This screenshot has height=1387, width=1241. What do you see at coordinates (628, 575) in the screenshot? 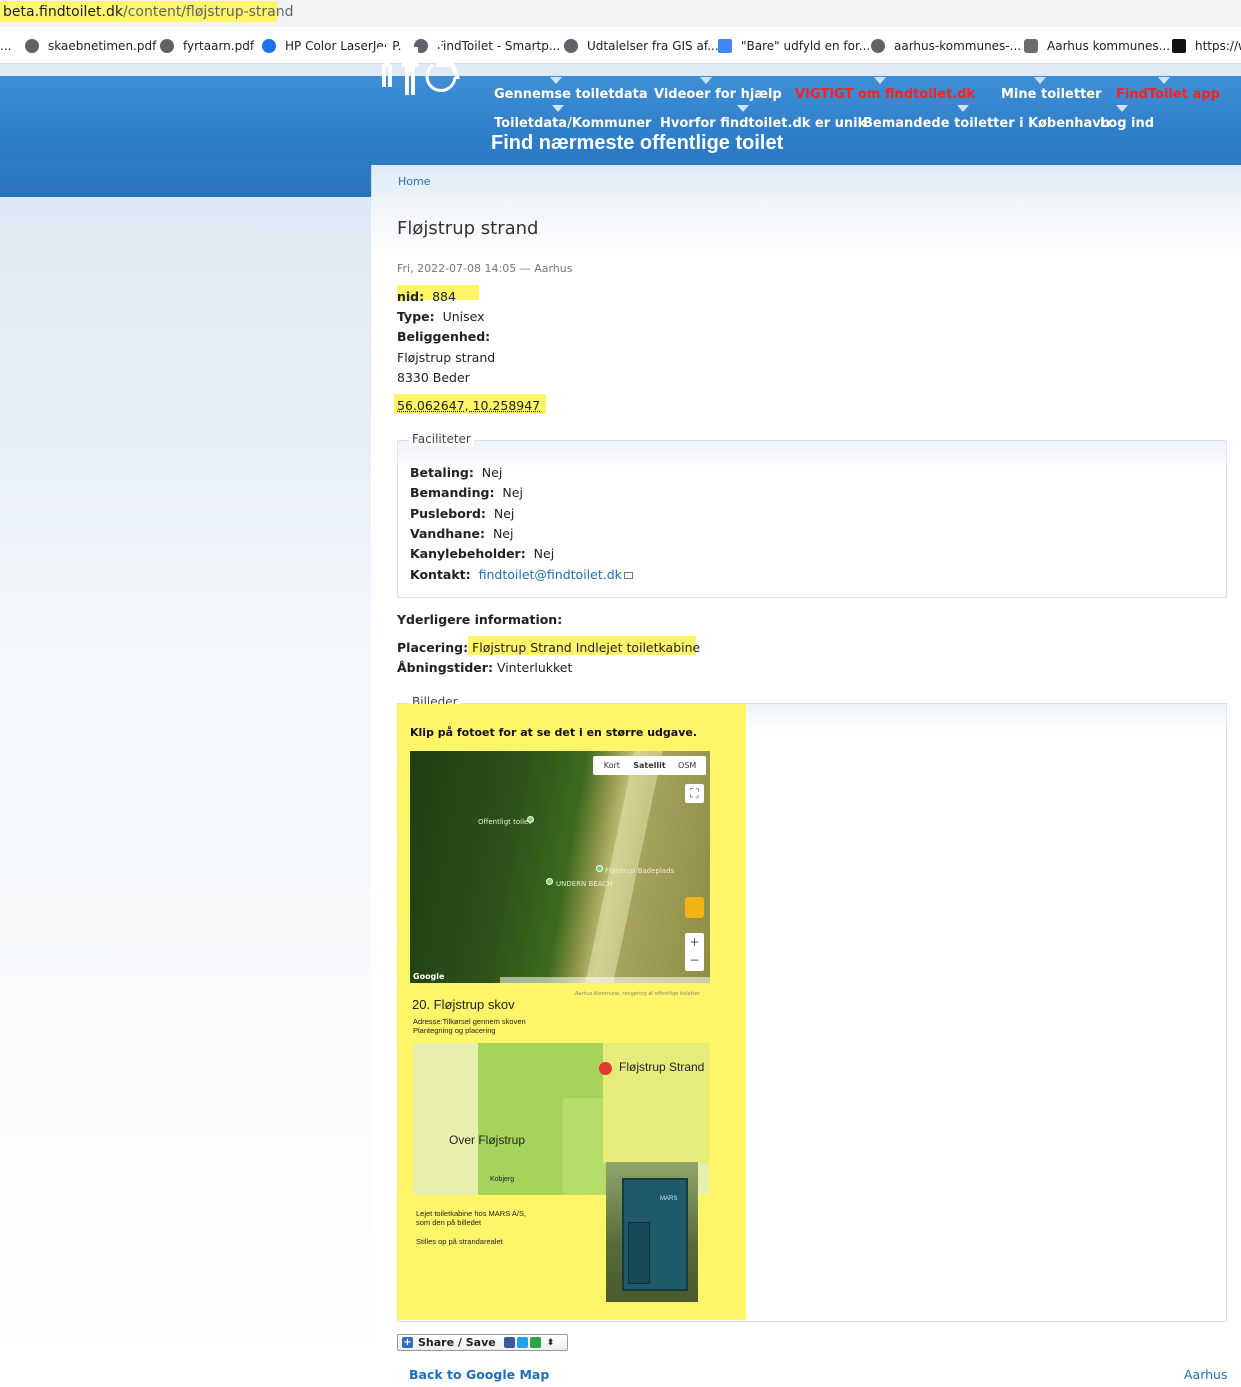
I see `mail-icon` at bounding box center [628, 575].